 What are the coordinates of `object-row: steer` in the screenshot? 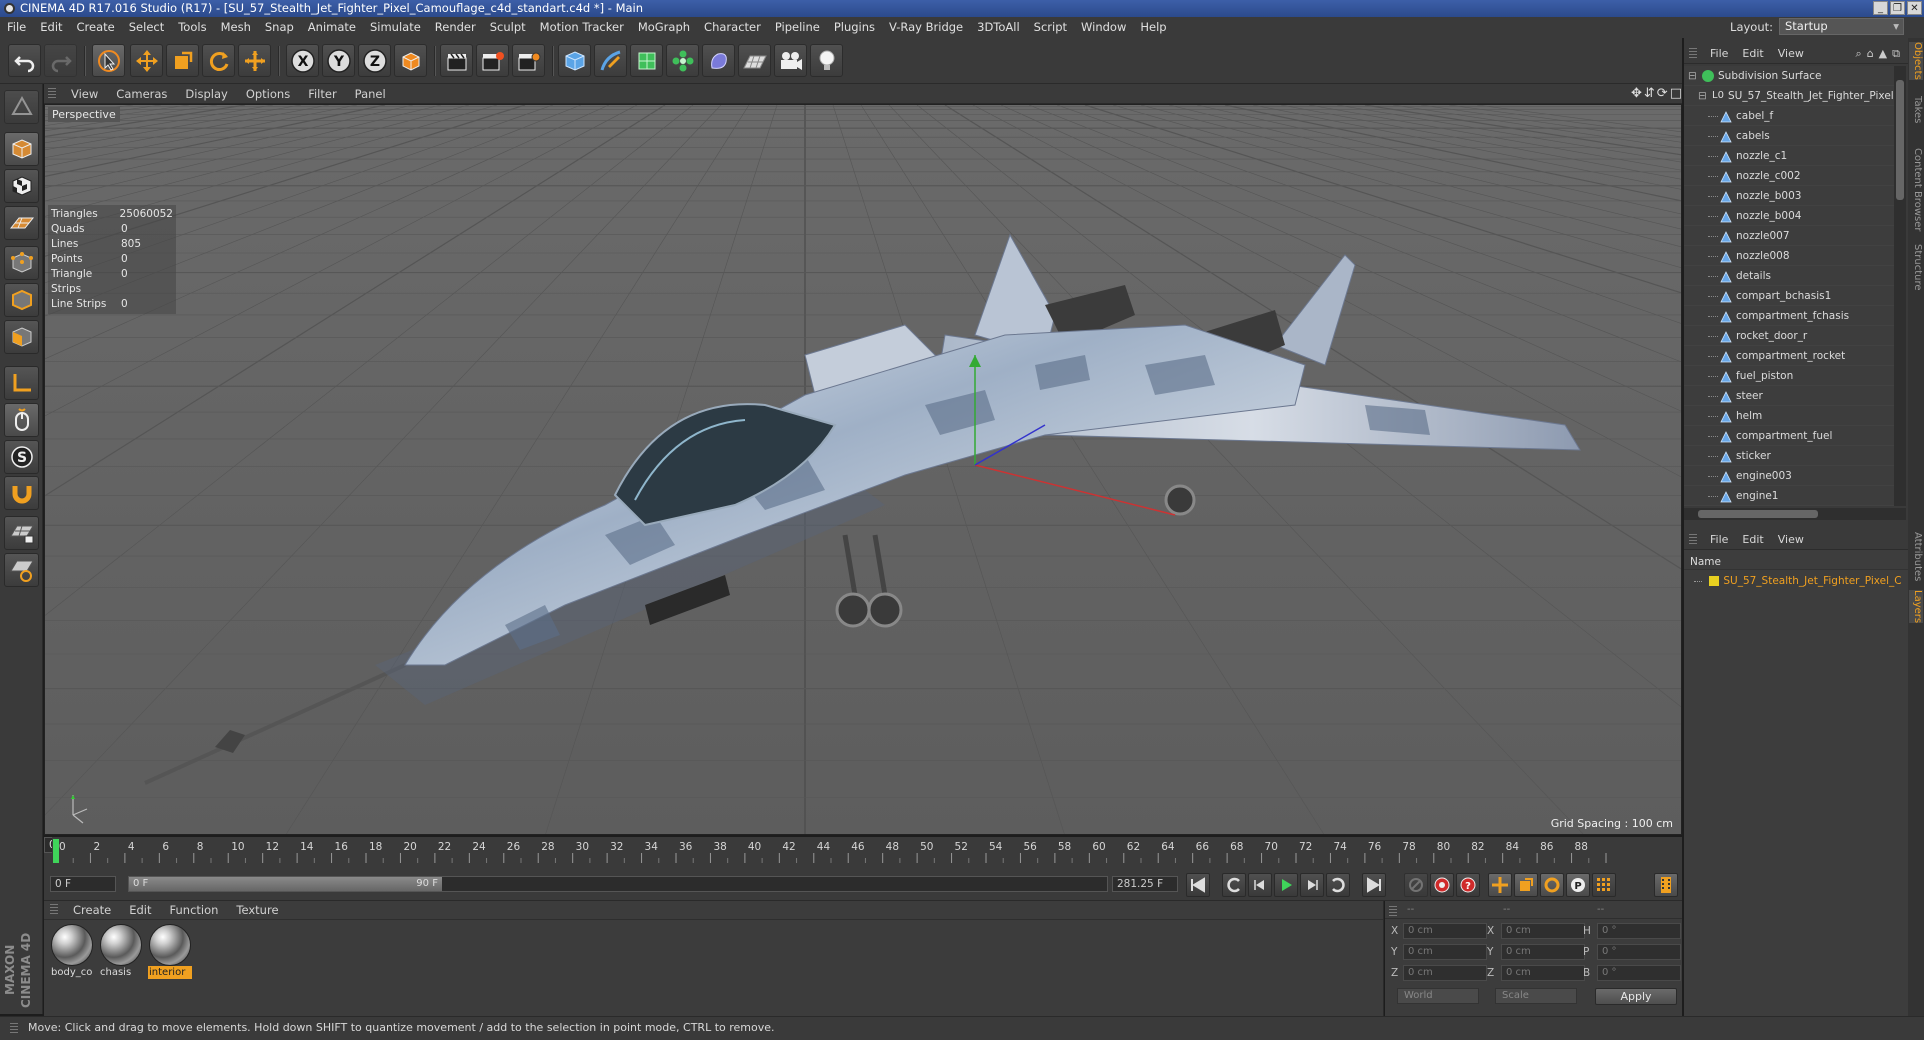 It's located at (1789, 396).